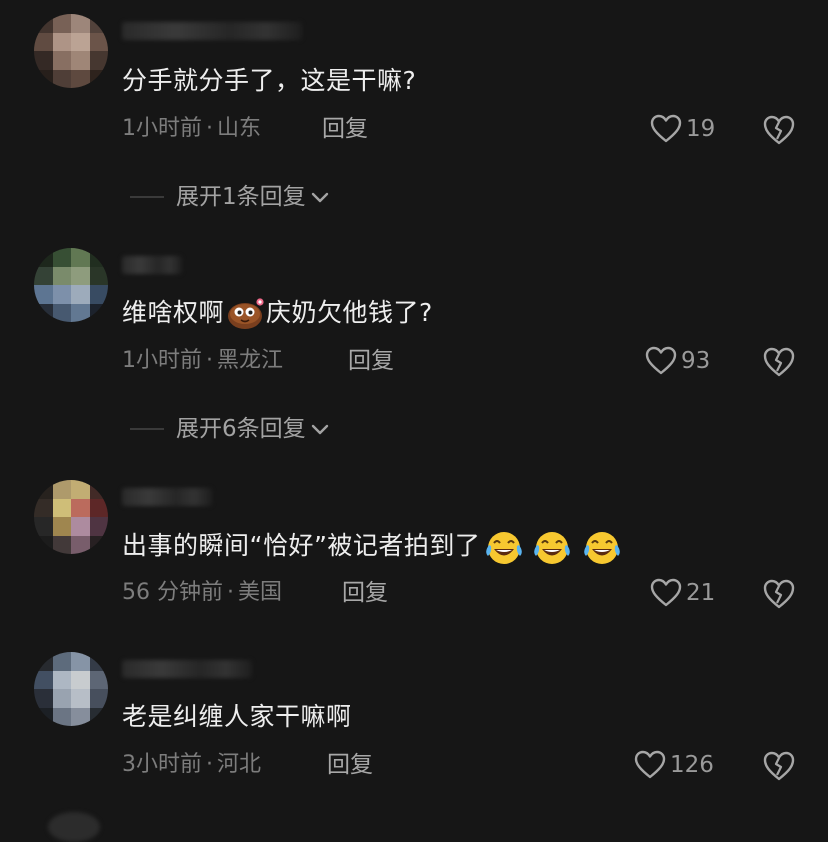  I want to click on comment-location: 黑龙江, so click(250, 360).